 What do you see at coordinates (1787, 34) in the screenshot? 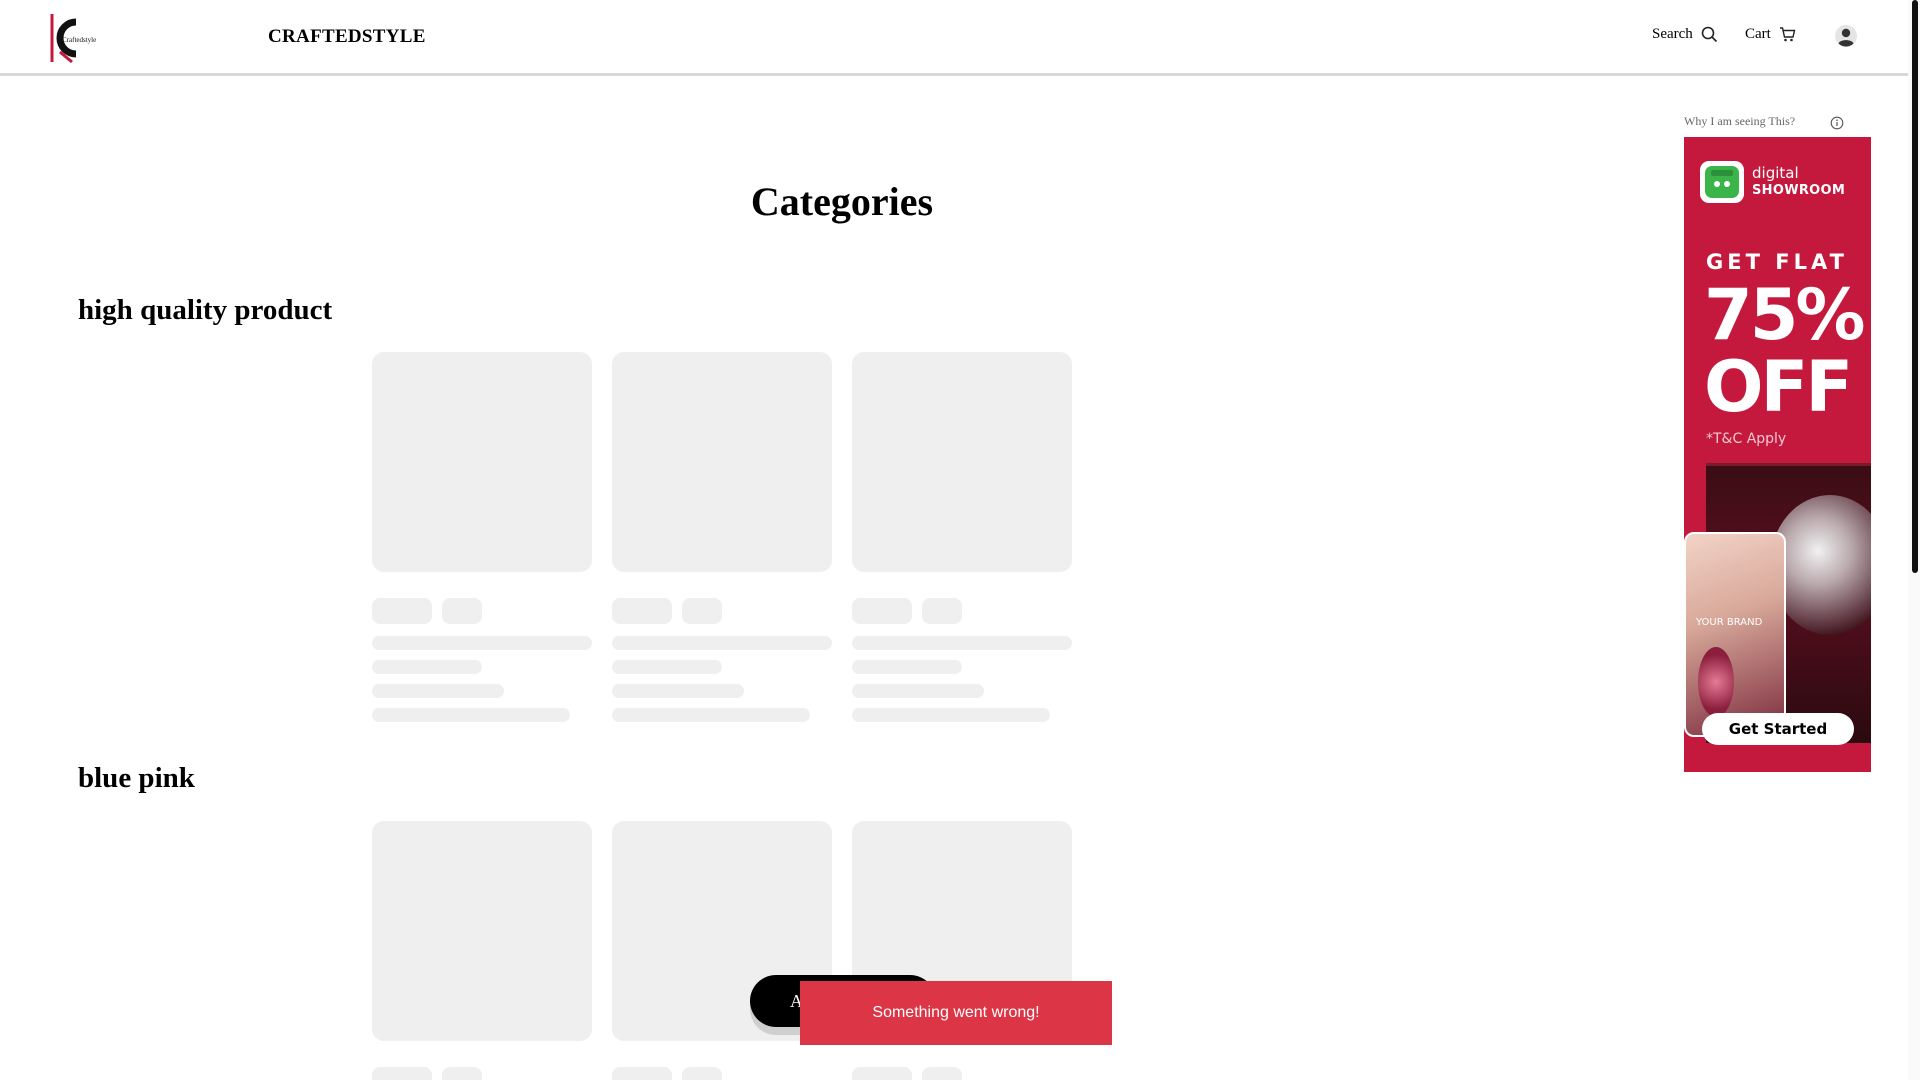
I see `cart-icon` at bounding box center [1787, 34].